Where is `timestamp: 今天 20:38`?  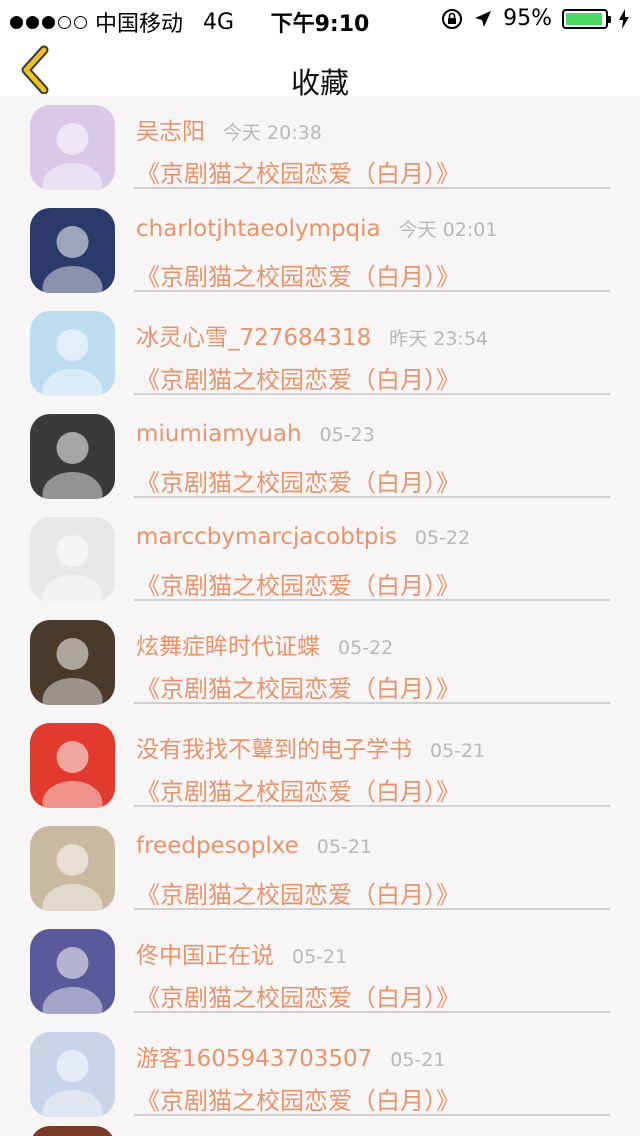 timestamp: 今天 20:38 is located at coordinates (272, 133).